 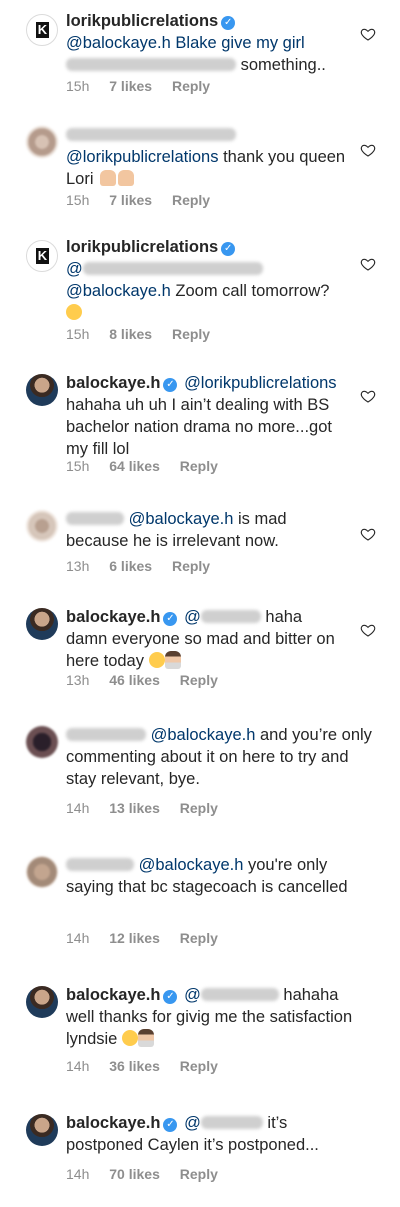 What do you see at coordinates (185, 43) in the screenshot?
I see `comment-text: @balockaye.h Blake give my girl` at bounding box center [185, 43].